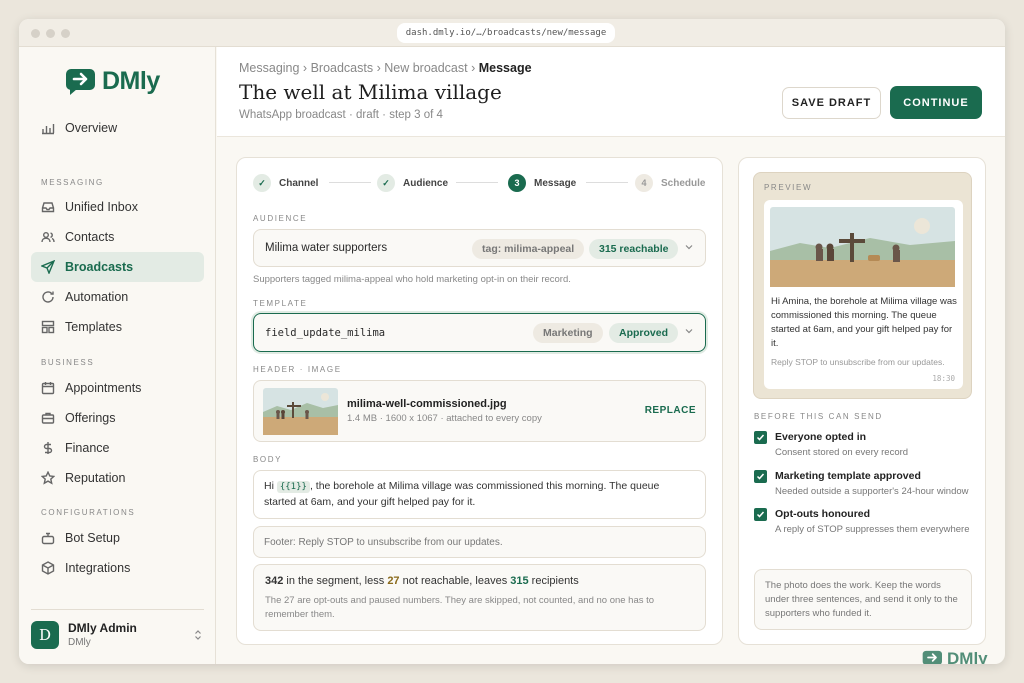 Image resolution: width=1024 pixels, height=683 pixels. I want to click on summary-text: in the segment, less, so click(335, 581).